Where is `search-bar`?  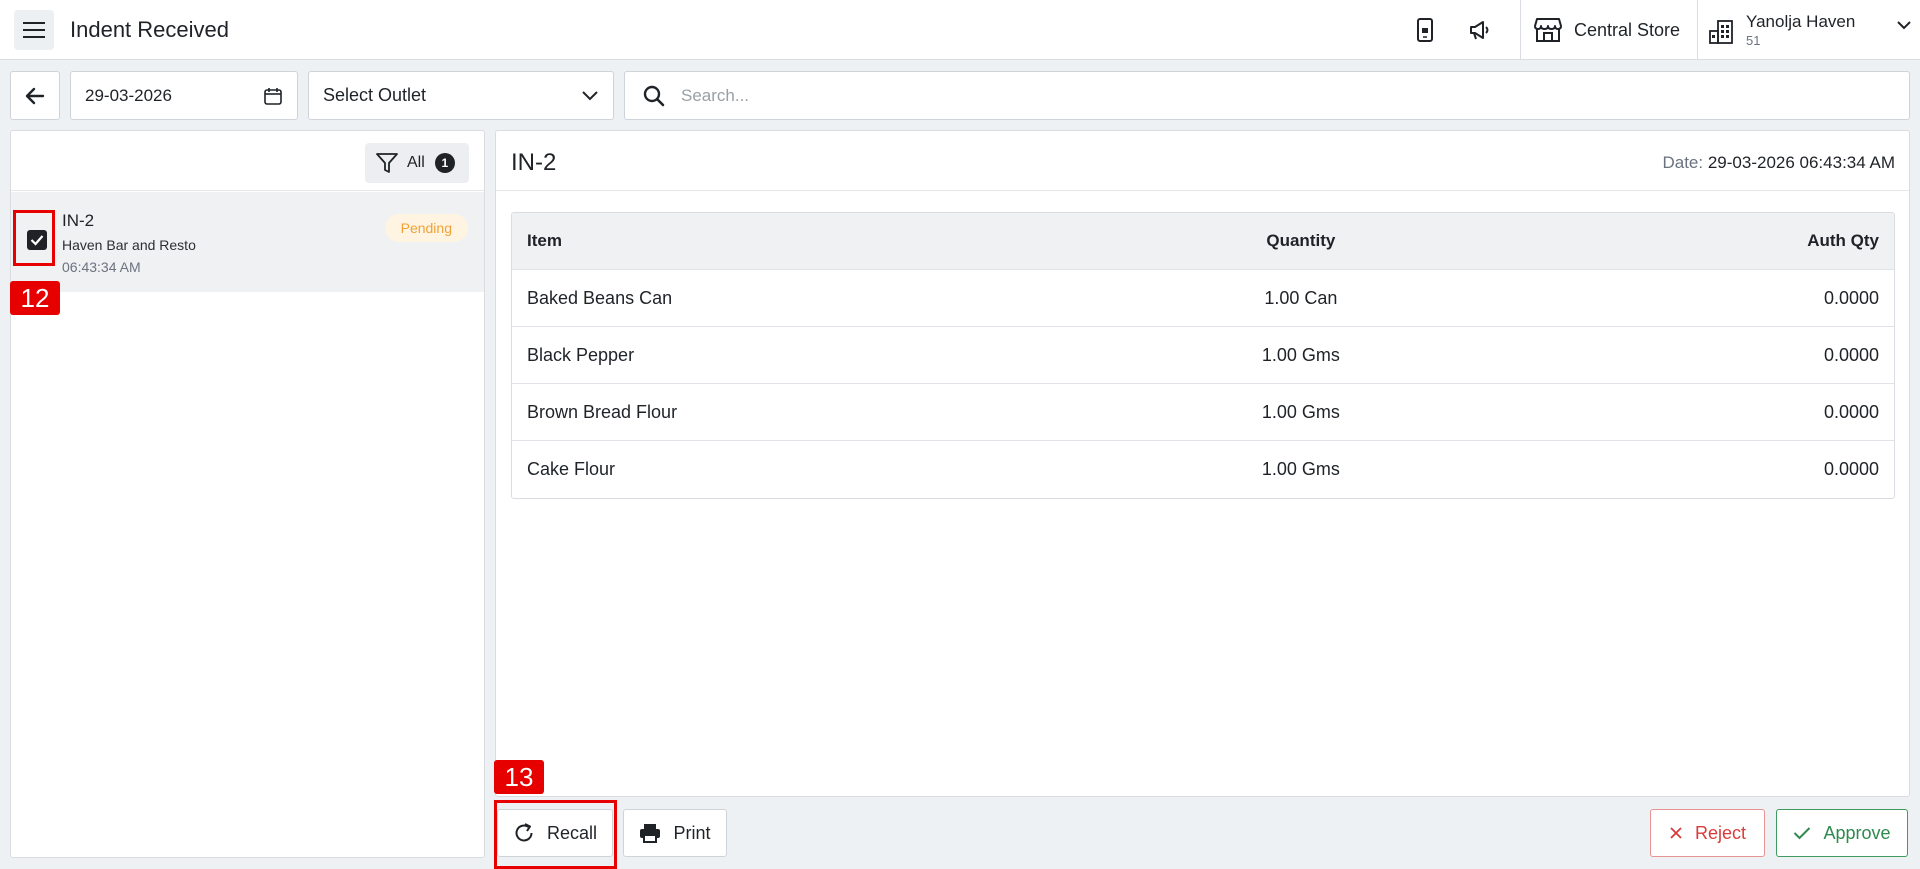
search-bar is located at coordinates (1267, 95).